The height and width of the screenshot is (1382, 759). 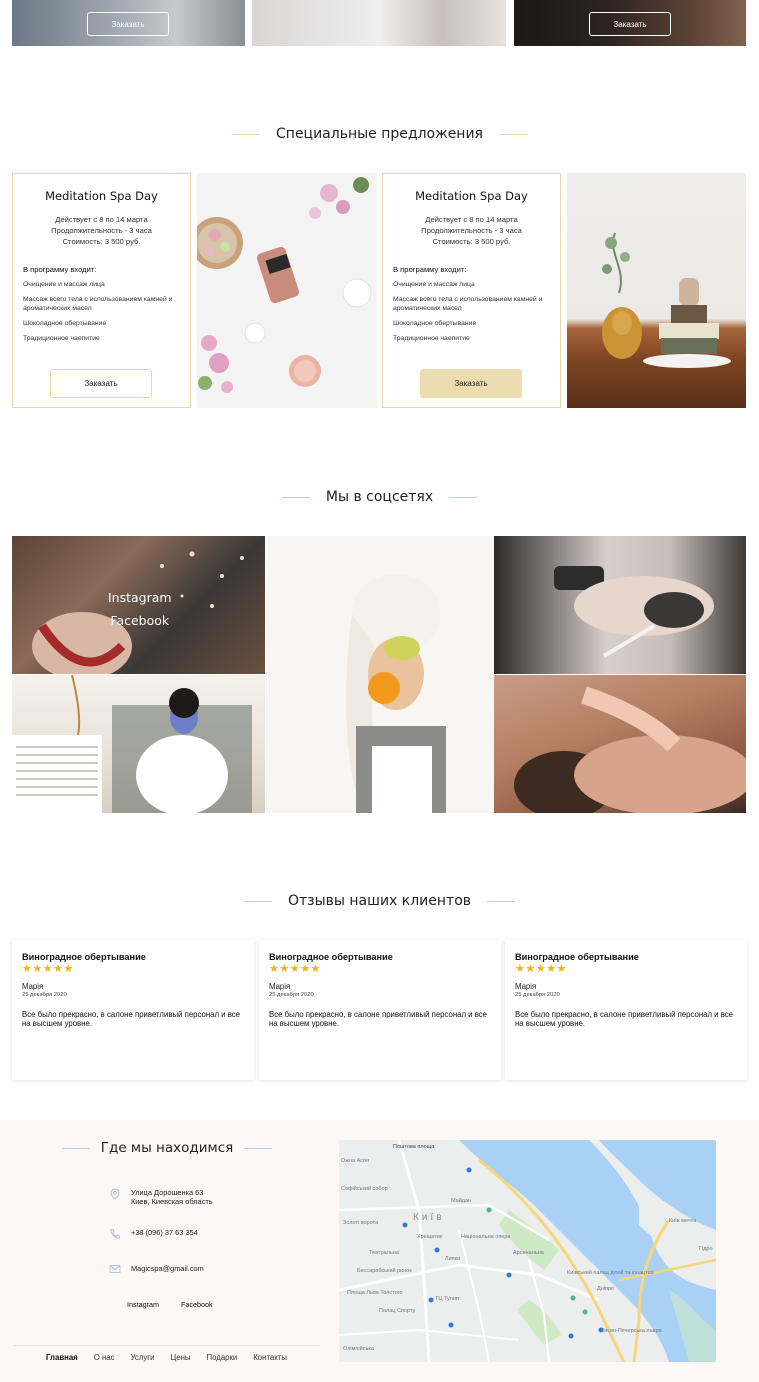 I want to click on map-label: Липки, so click(x=453, y=1259).